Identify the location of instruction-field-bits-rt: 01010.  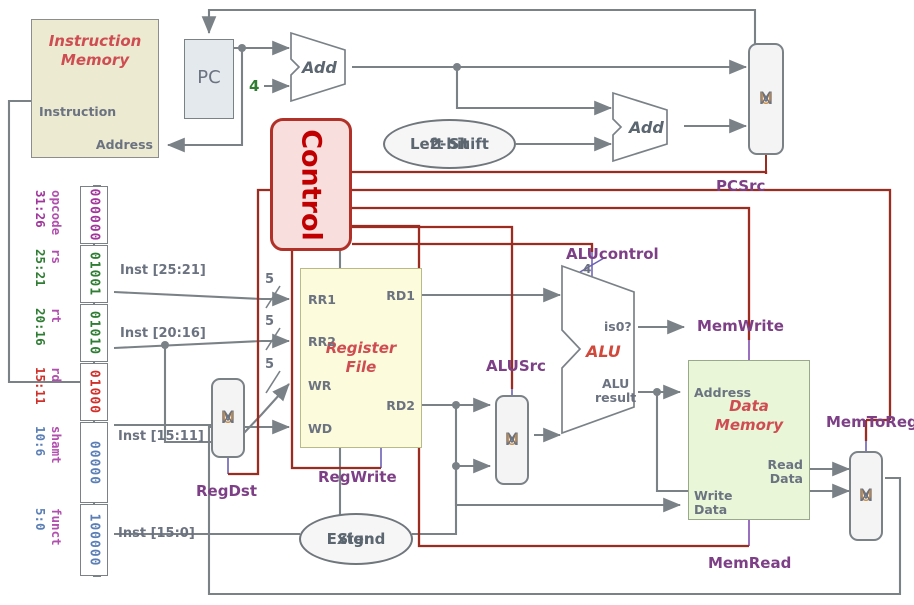
(94, 333).